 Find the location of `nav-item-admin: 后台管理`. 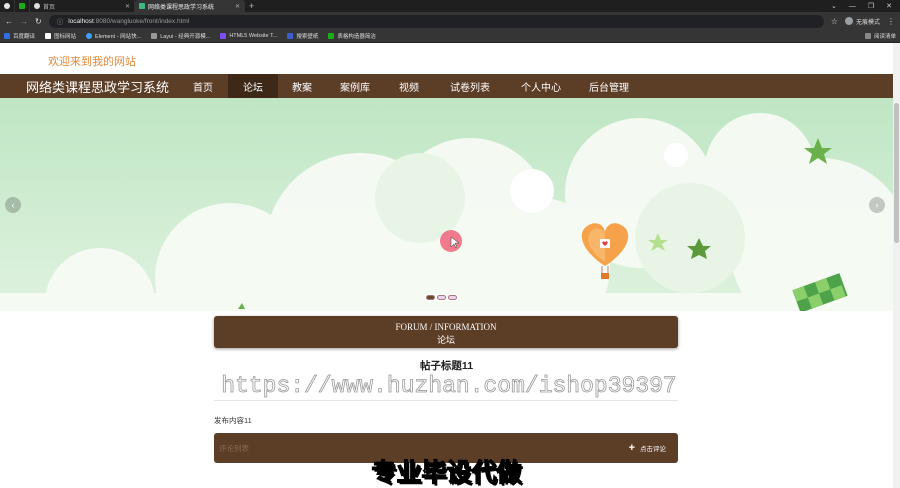

nav-item-admin: 后台管理 is located at coordinates (609, 86).